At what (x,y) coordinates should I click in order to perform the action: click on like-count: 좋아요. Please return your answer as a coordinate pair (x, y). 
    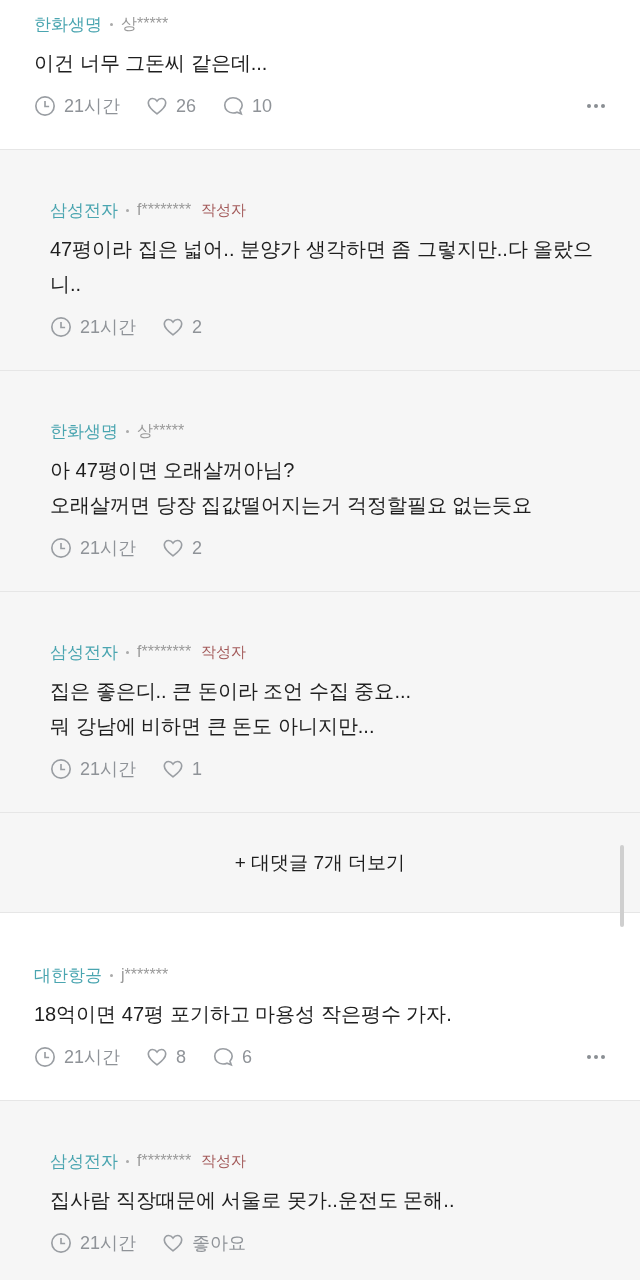
    Looking at the image, I should click on (219, 1243).